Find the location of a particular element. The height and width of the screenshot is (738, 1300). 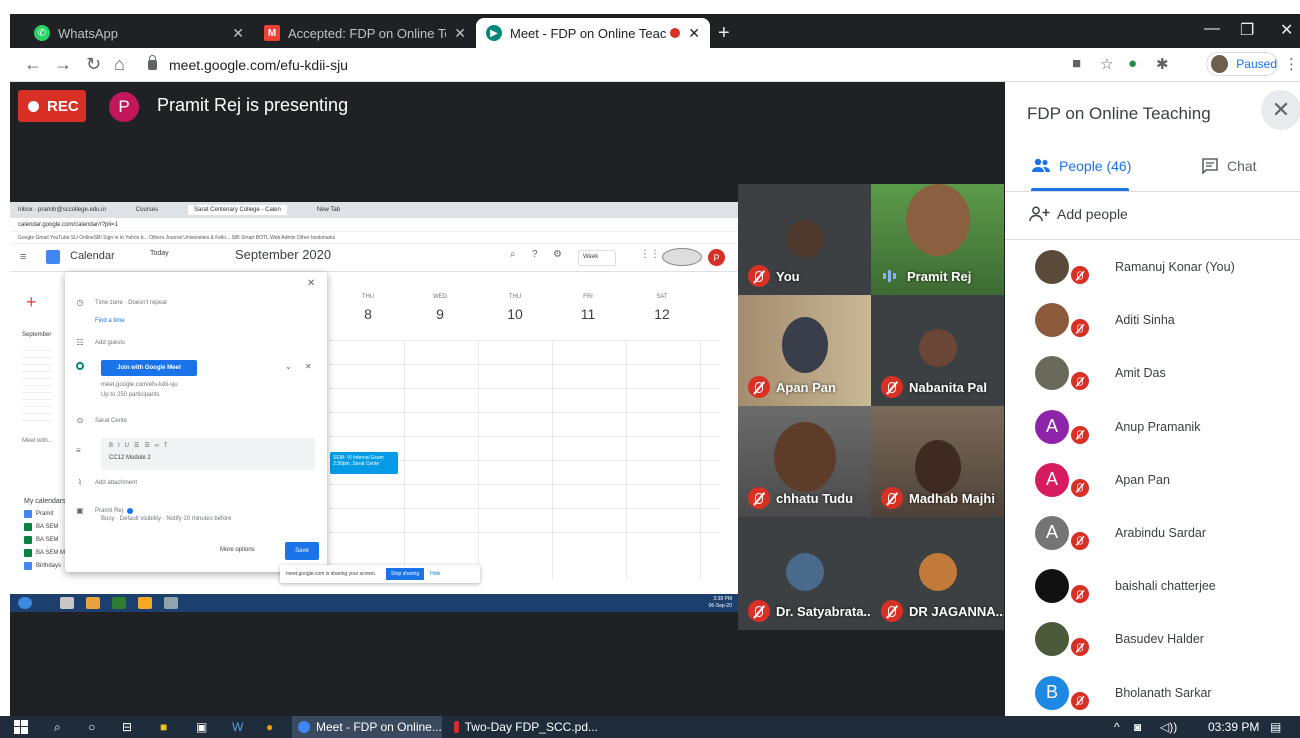

shared-taskbar: 3:38 PM 06-Sep-20 is located at coordinates (374, 603).